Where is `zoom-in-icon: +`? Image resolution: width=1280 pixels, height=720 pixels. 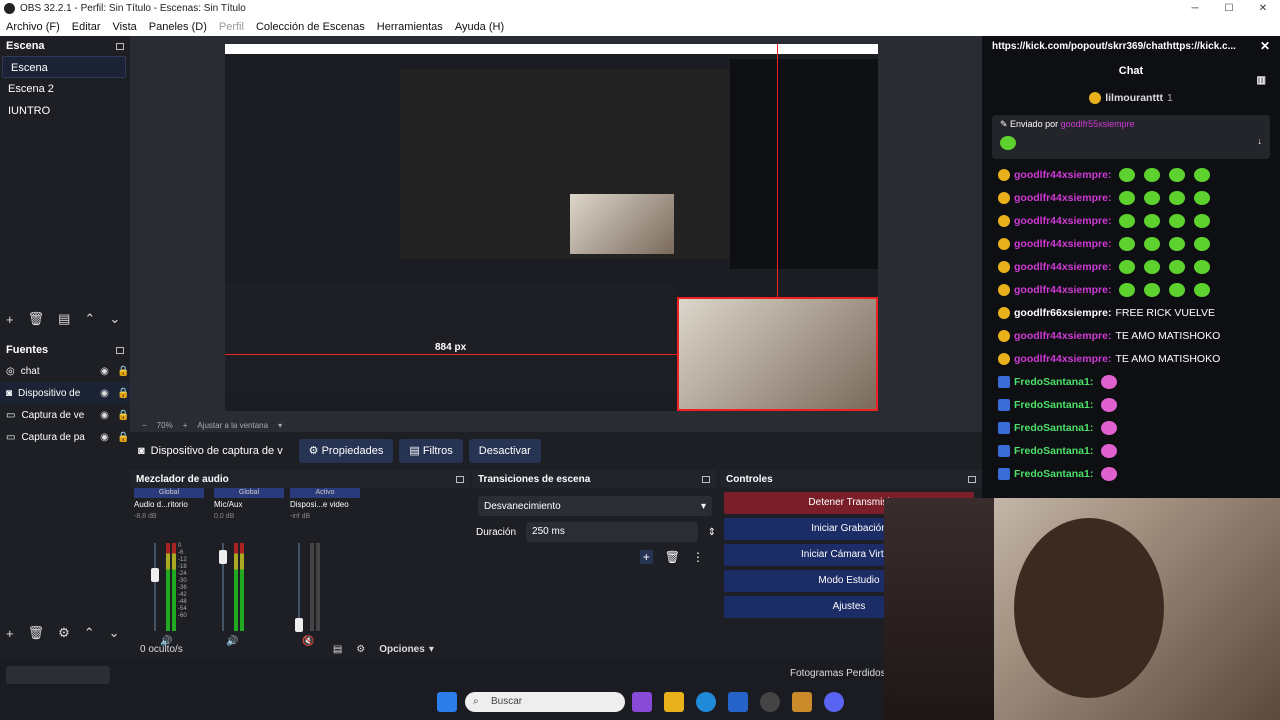 zoom-in-icon: + is located at coordinates (185, 425).